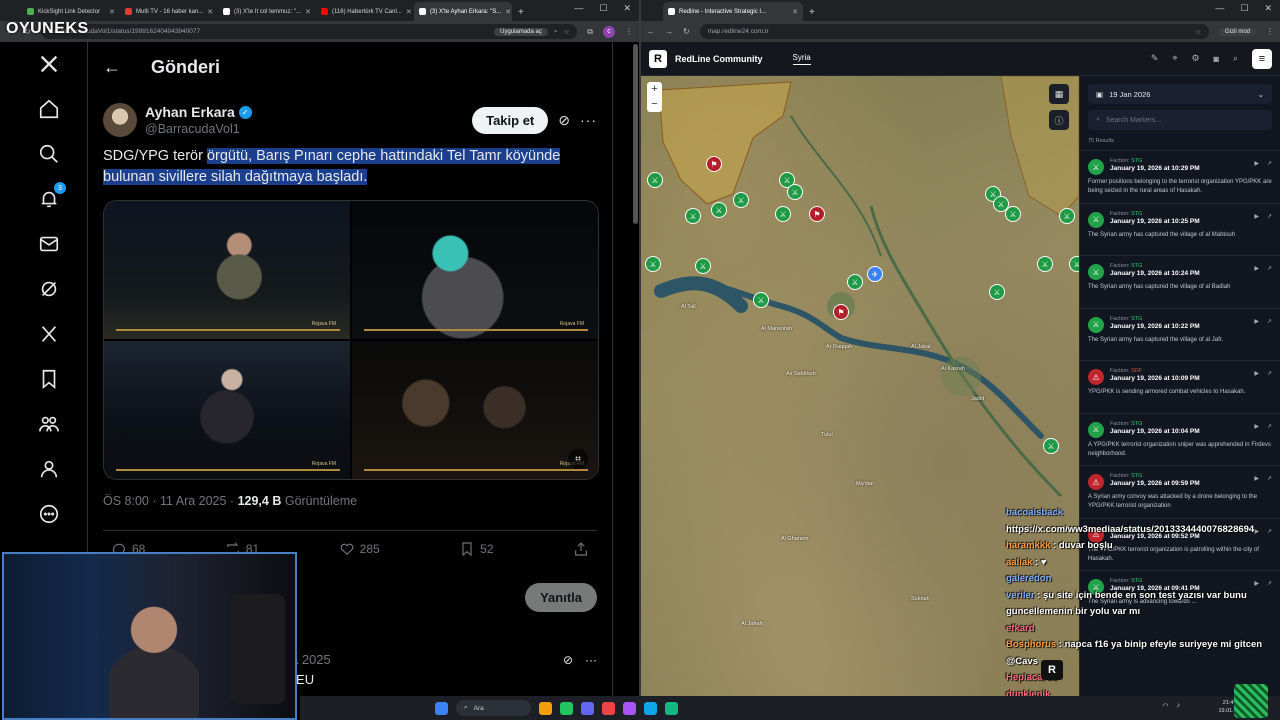  Describe the element at coordinates (590, 32) in the screenshot. I see `extensions-icon: ⧉` at that location.